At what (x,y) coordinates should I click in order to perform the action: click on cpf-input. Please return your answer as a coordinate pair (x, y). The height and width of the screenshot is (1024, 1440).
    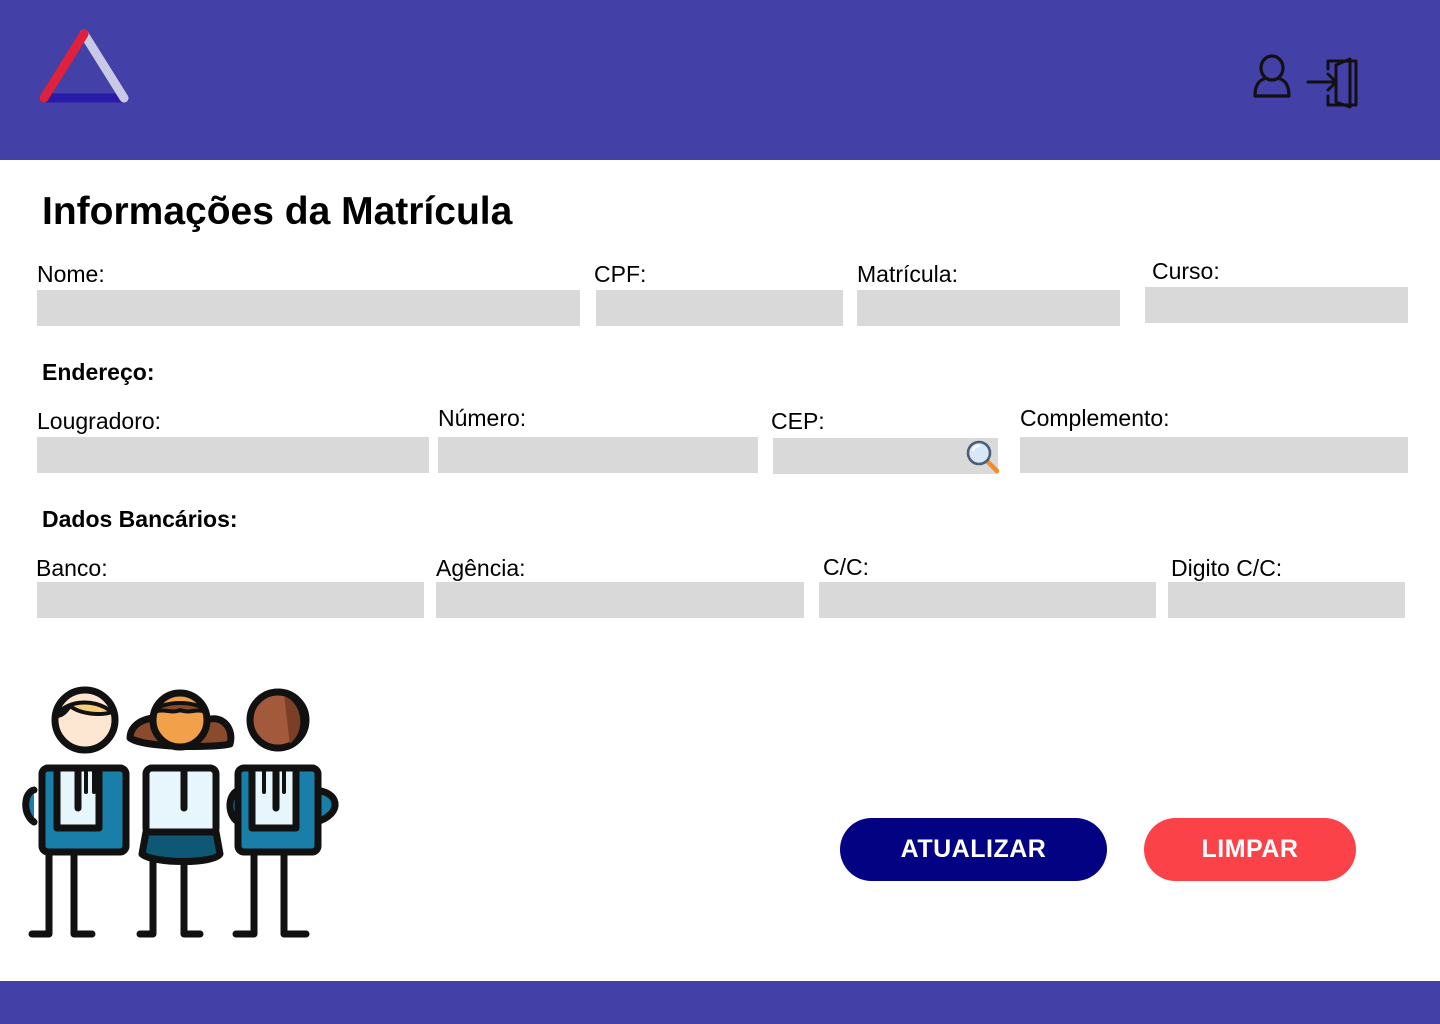
    Looking at the image, I should click on (719, 308).